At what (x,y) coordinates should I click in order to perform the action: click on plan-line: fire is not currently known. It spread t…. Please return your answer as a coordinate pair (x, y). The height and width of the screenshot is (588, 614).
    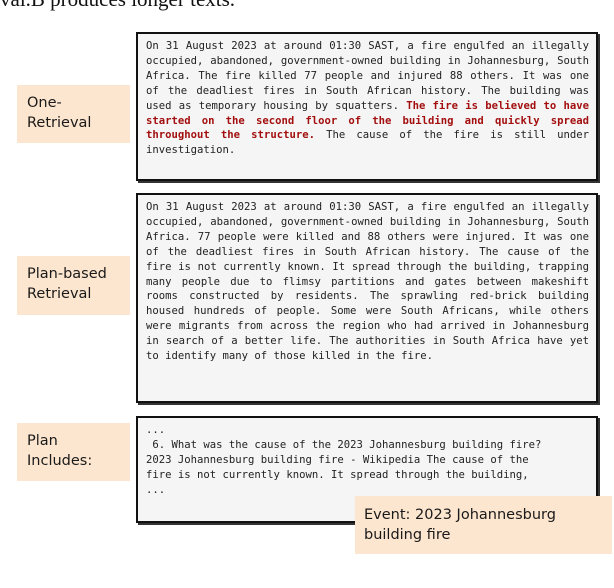
    Looking at the image, I should click on (337, 474).